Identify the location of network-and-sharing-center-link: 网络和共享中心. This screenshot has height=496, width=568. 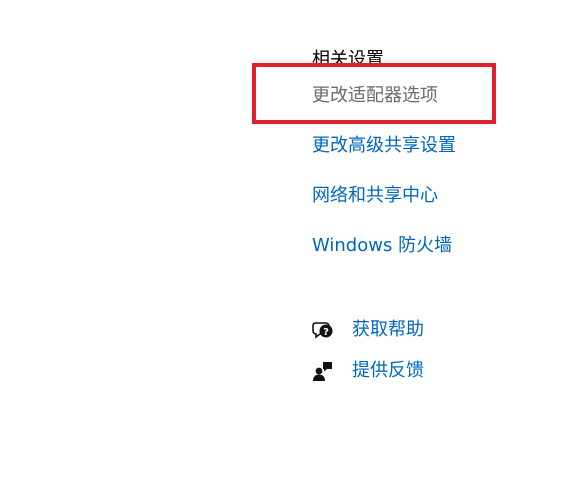
(375, 196).